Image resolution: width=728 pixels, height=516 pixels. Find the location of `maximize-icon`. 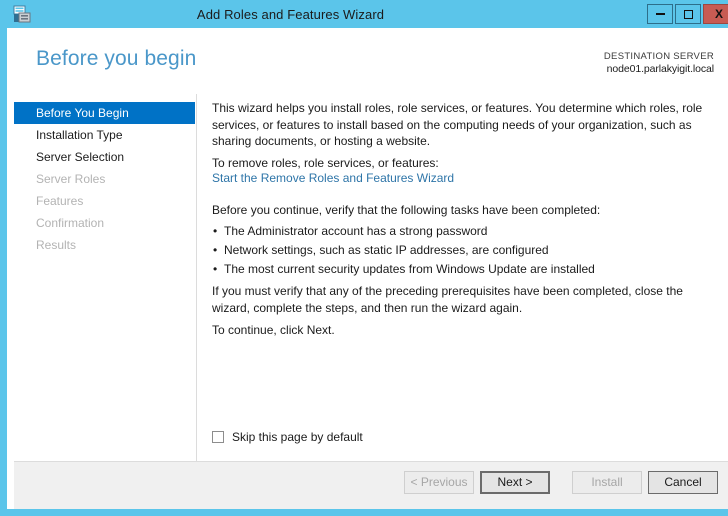

maximize-icon is located at coordinates (688, 14).